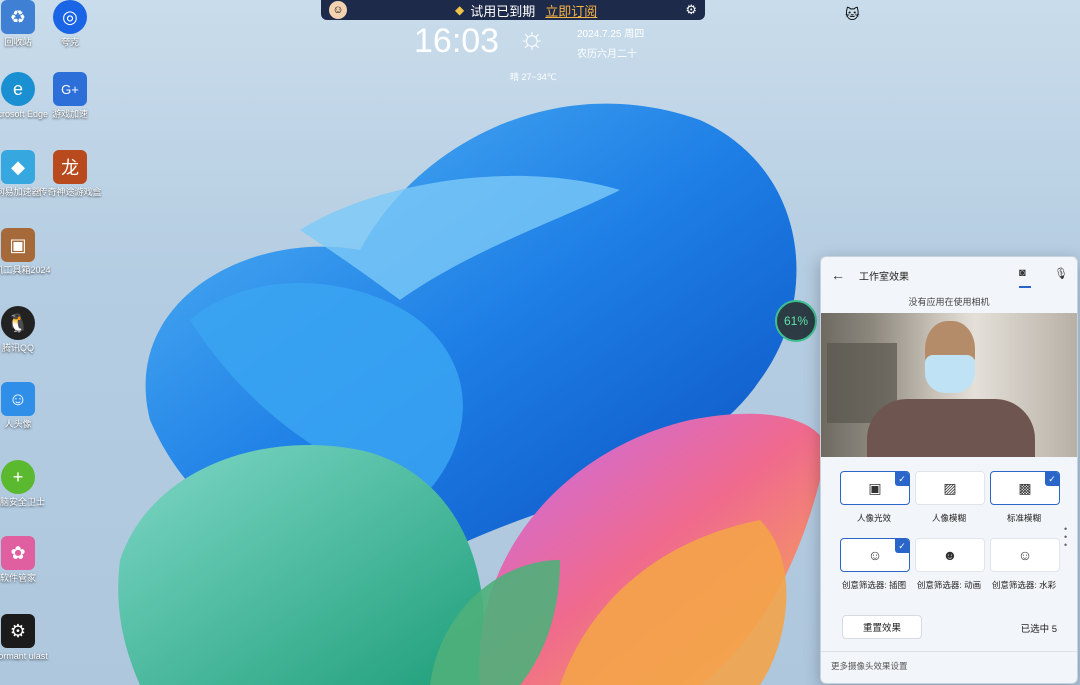  Describe the element at coordinates (70, 17) in the screenshot. I see `quark-icon: ◎` at that location.